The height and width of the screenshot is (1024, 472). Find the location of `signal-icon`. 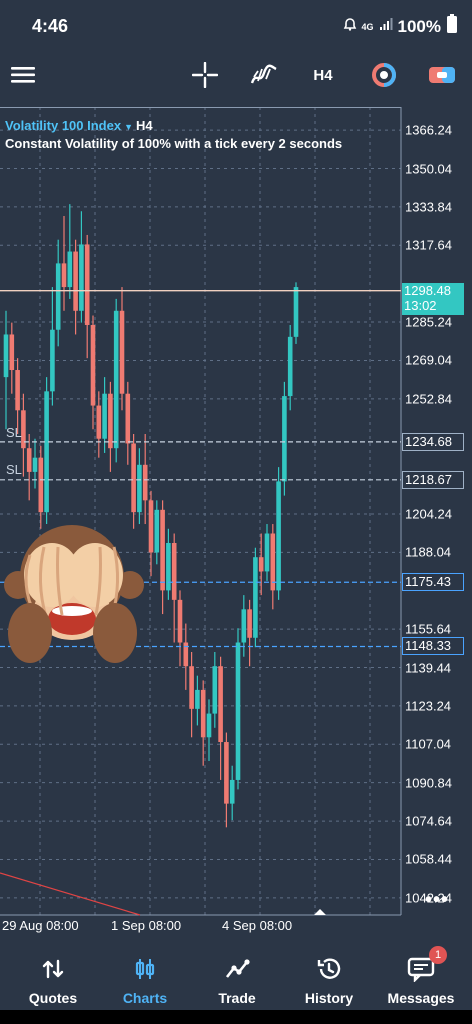

signal-icon is located at coordinates (386, 26).